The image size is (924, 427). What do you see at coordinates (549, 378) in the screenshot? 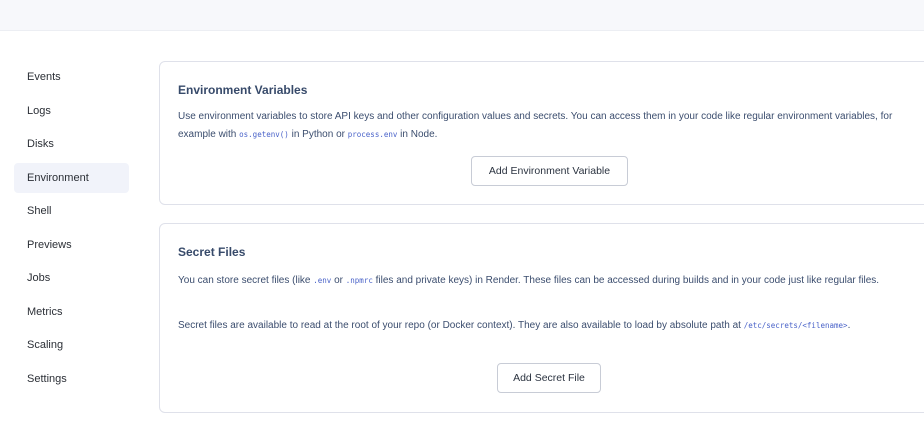
I see `add-secret-file-button: Add Secret File` at bounding box center [549, 378].